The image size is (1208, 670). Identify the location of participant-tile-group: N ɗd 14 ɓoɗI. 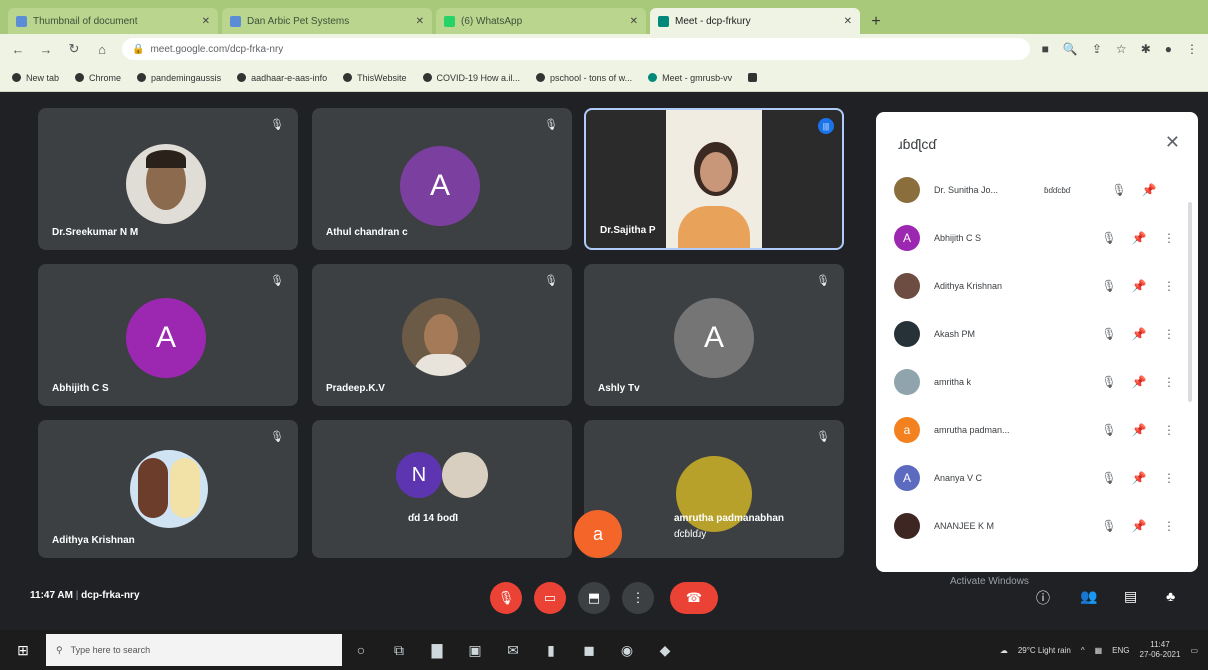
(442, 489).